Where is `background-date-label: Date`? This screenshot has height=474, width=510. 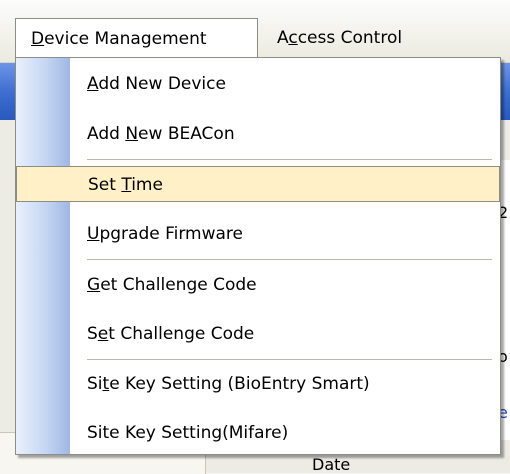
background-date-label: Date is located at coordinates (331, 464).